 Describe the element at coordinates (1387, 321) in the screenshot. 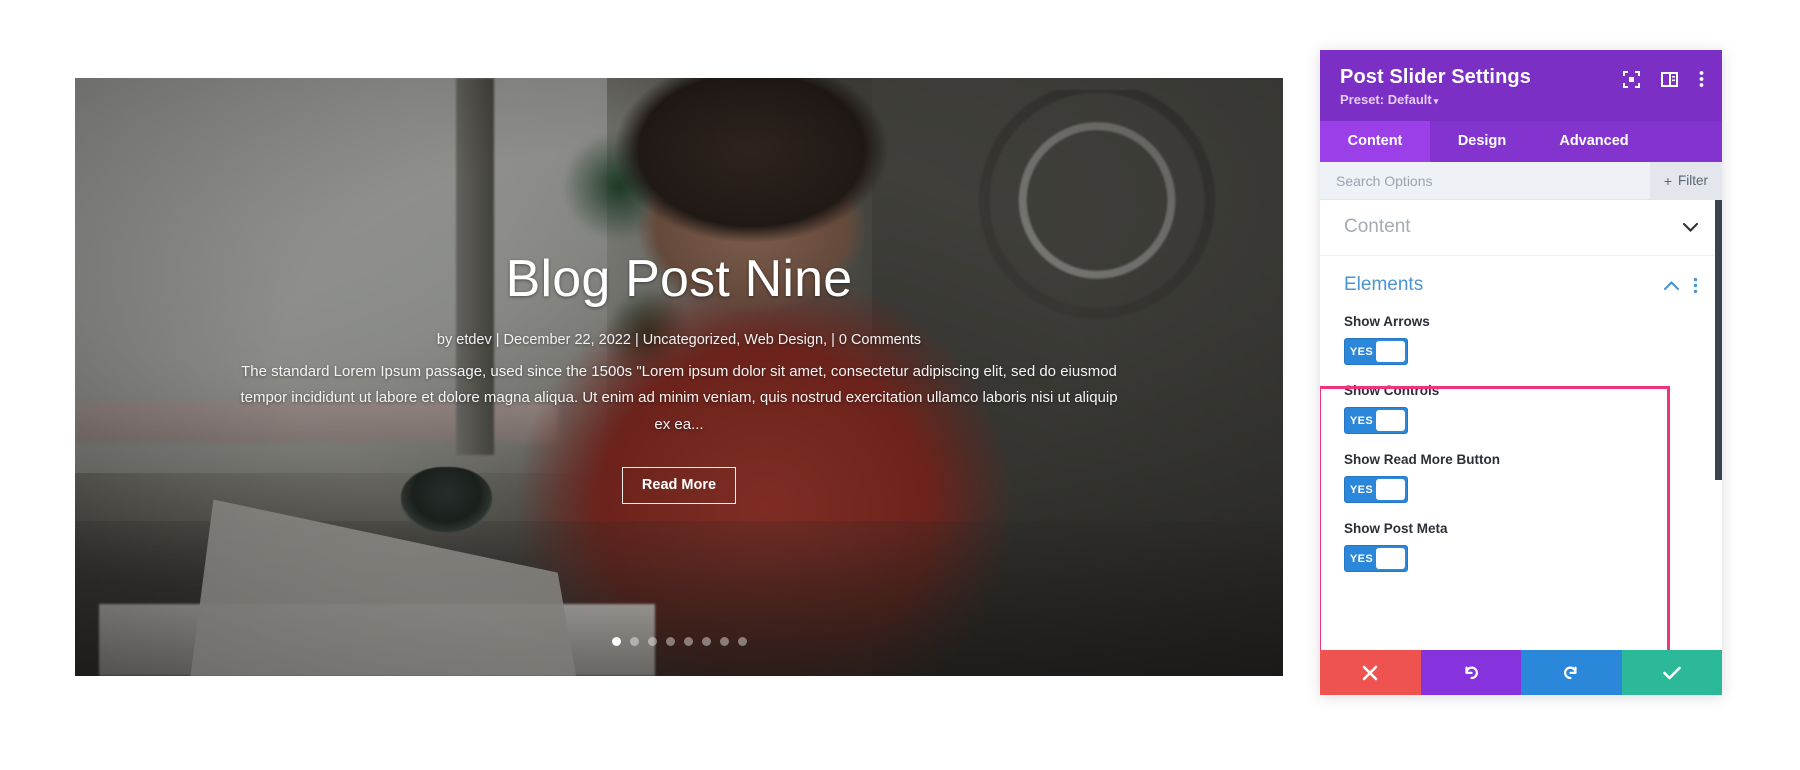

I see `field-show-arrows-label: Show Arrows` at that location.